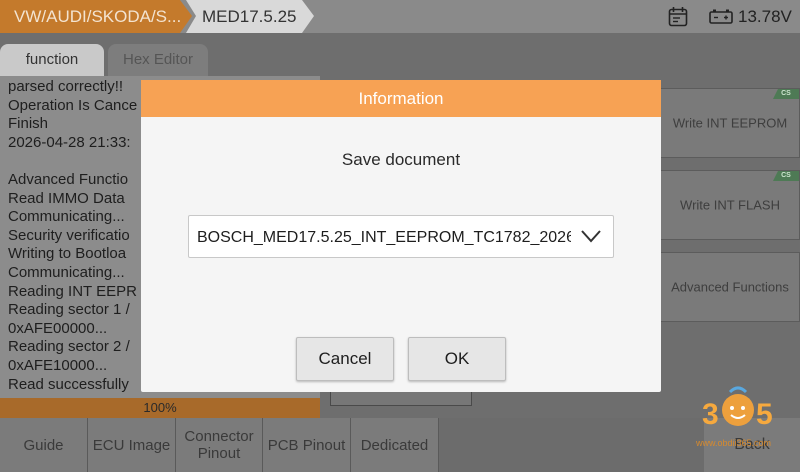 This screenshot has width=800, height=472. What do you see at coordinates (401, 159) in the screenshot?
I see `dialog-message: Save document` at bounding box center [401, 159].